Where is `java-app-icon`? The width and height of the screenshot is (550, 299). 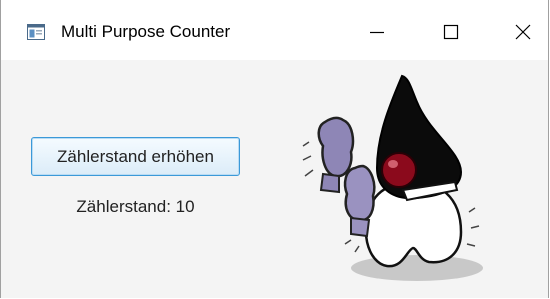
java-app-icon is located at coordinates (36, 32).